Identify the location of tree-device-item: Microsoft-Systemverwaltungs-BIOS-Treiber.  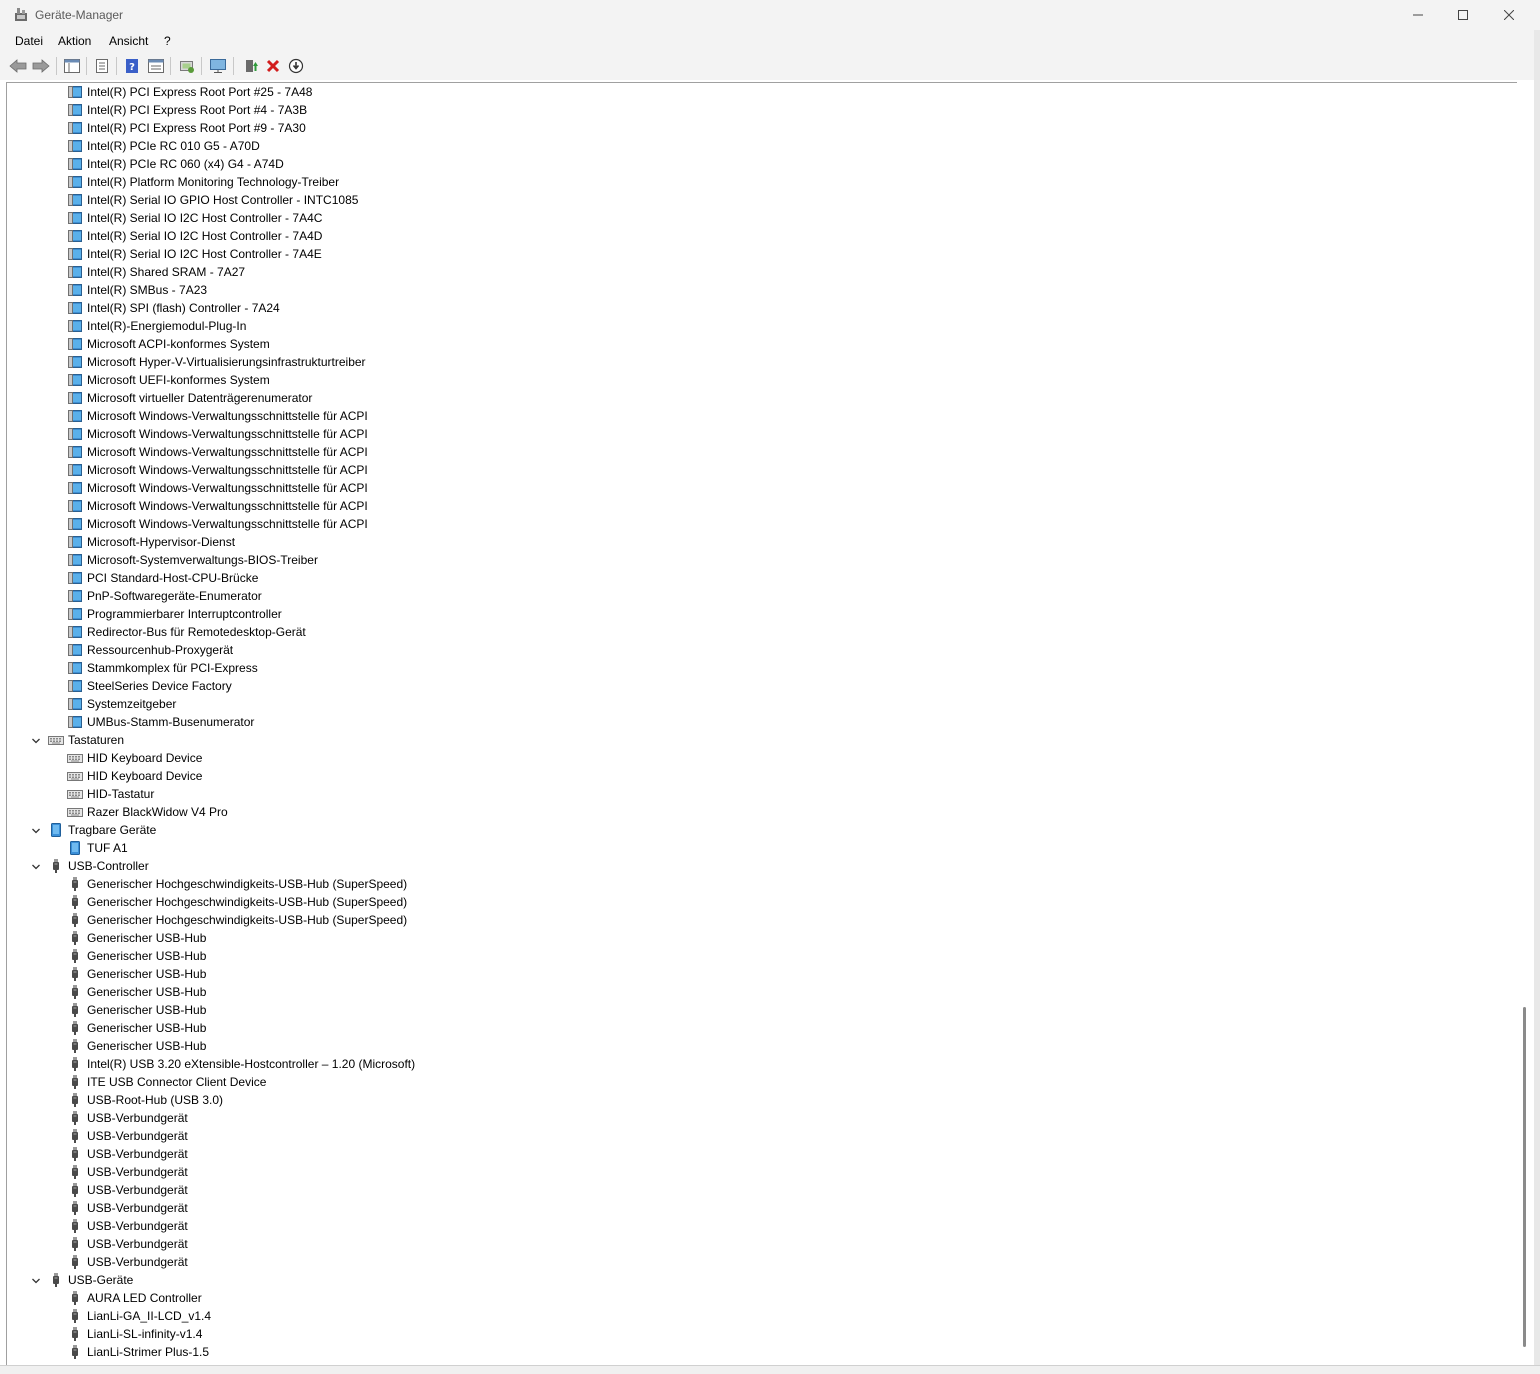
(192, 560).